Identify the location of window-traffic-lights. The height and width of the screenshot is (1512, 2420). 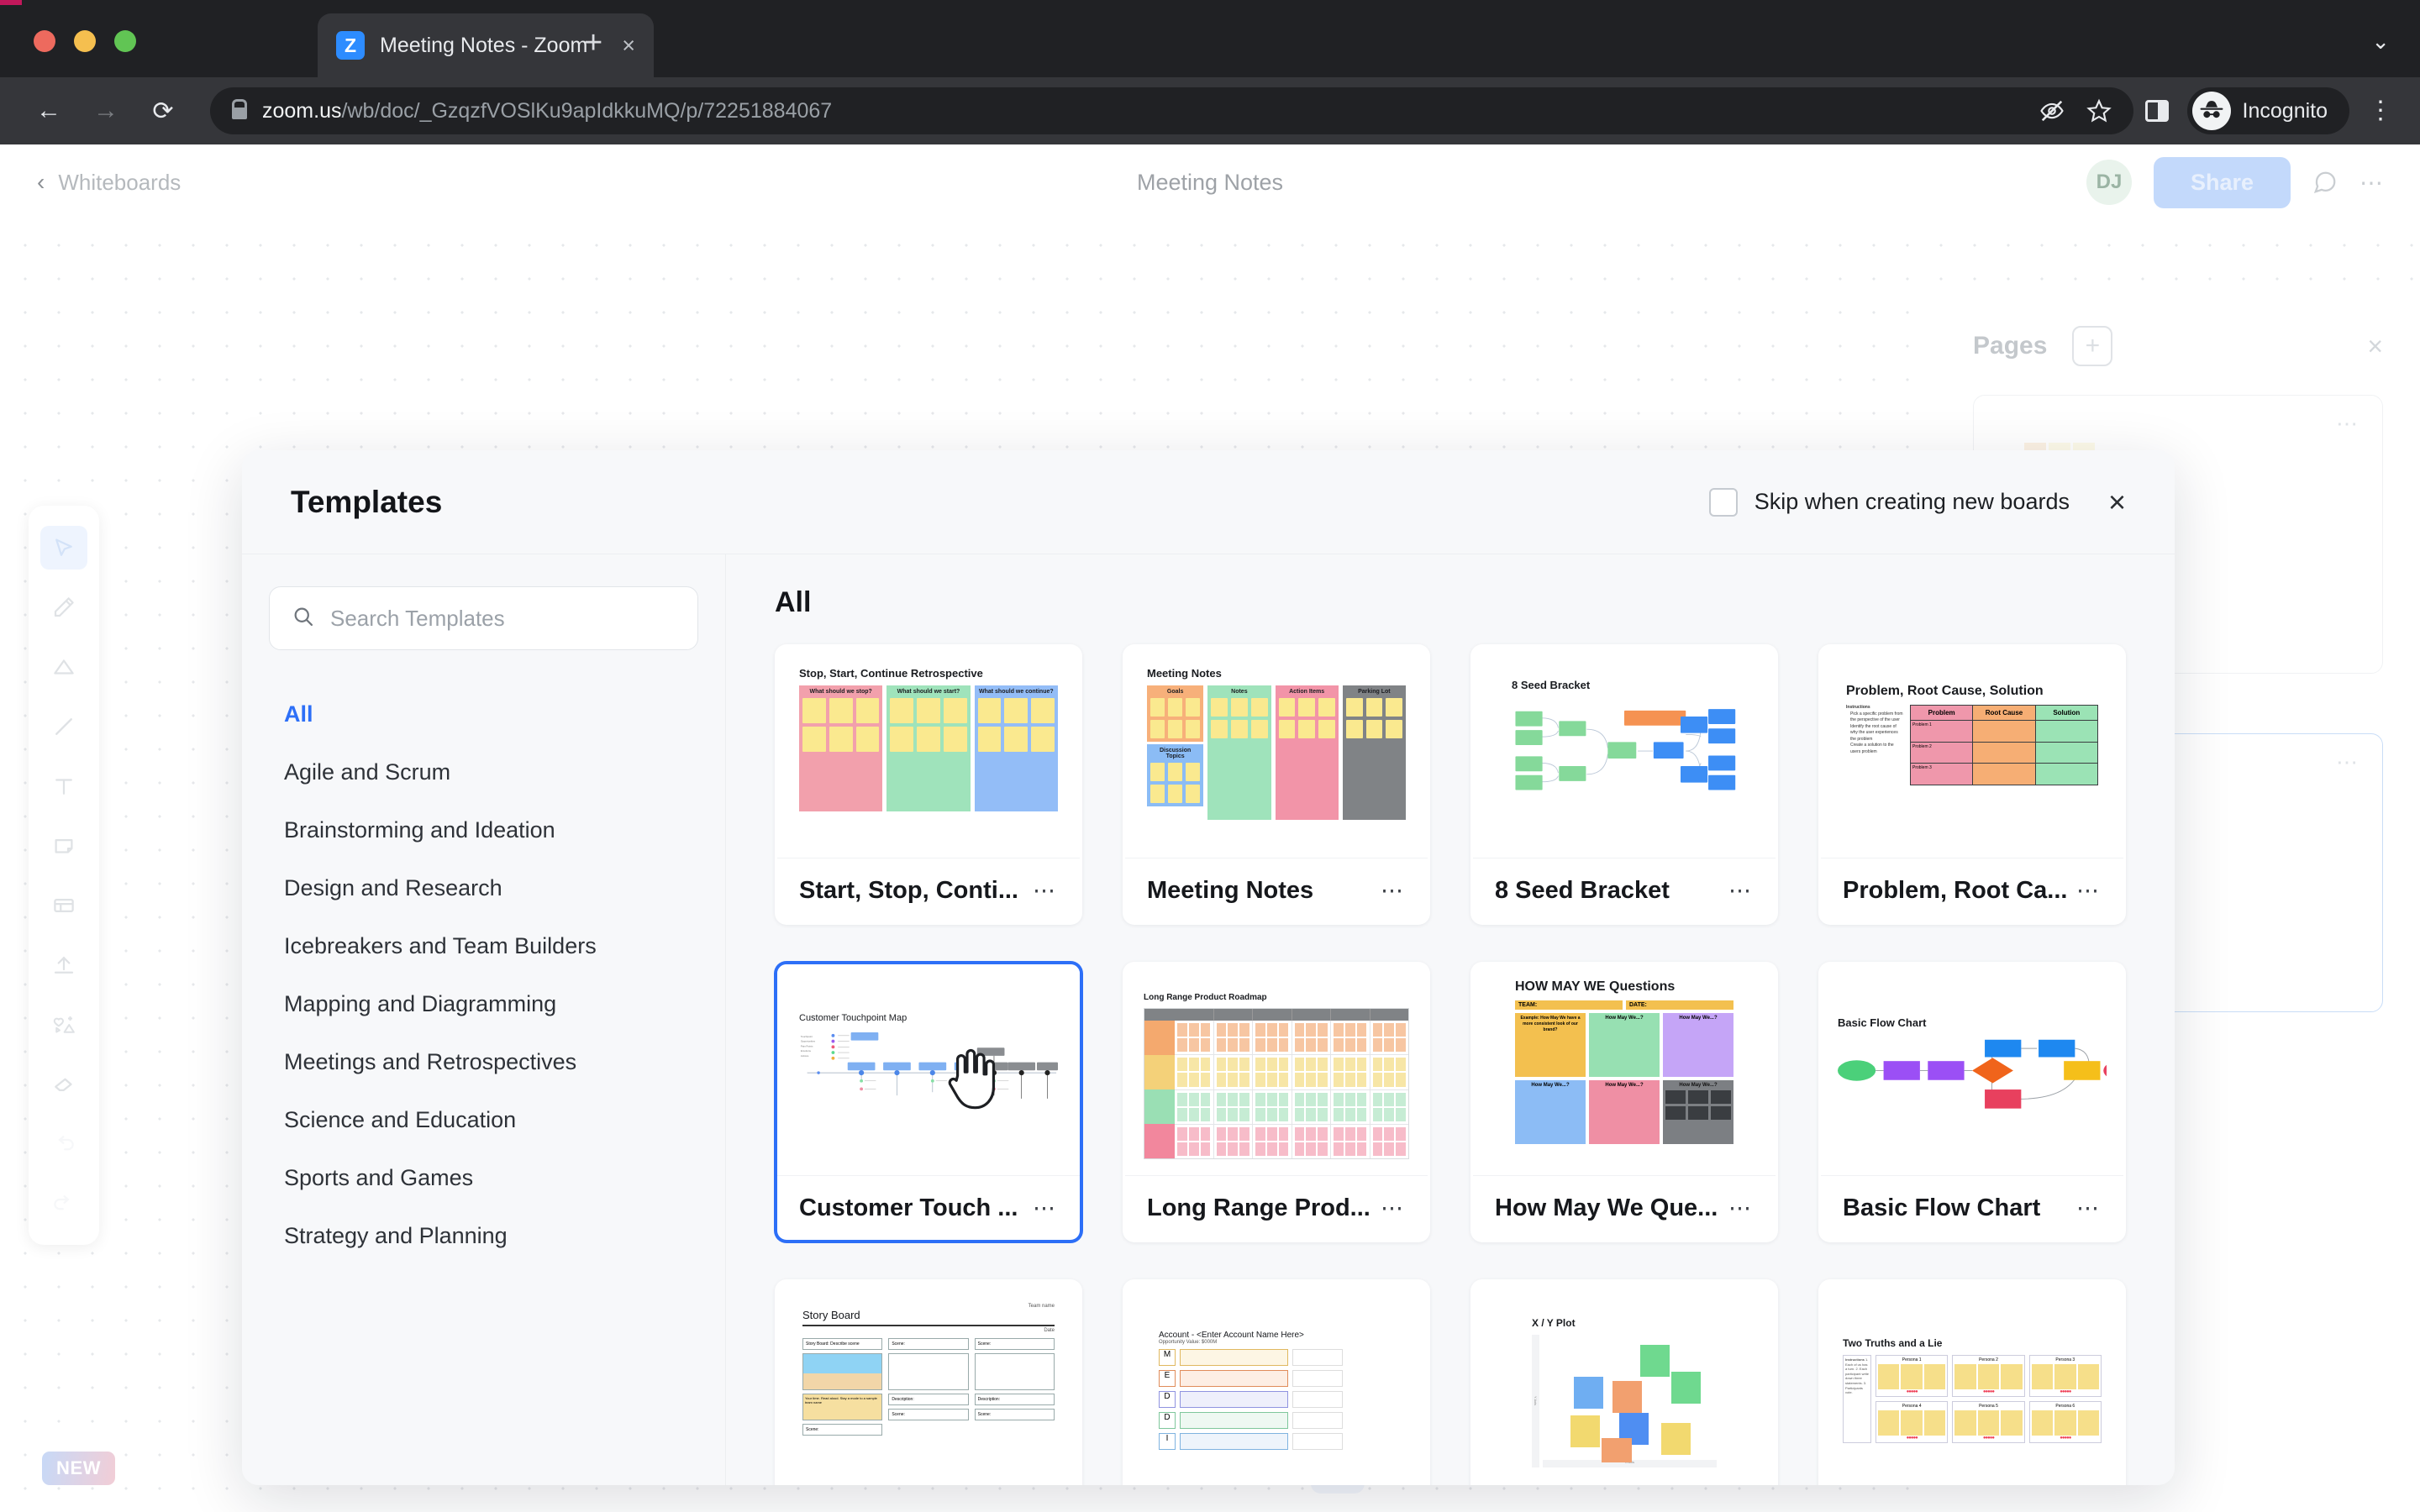
(85, 41).